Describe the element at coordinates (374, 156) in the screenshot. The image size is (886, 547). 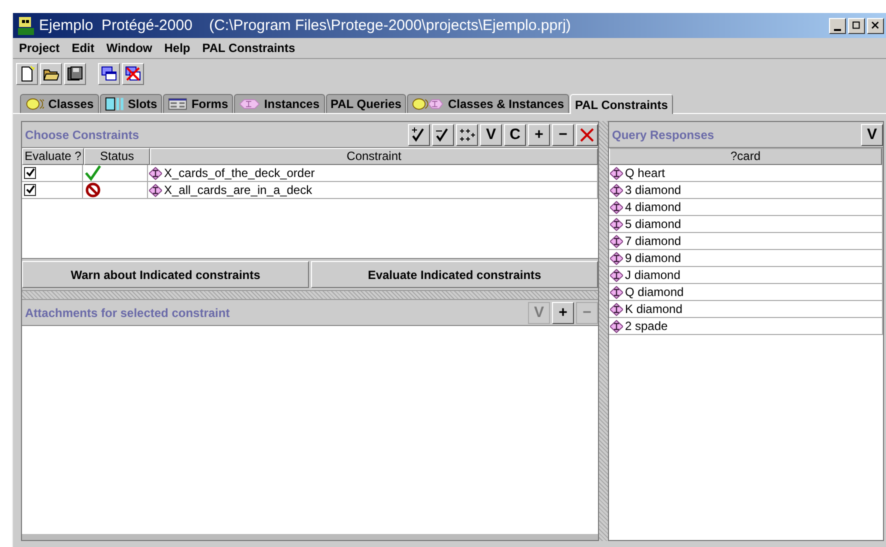
I see `column-header: Constraint` at that location.